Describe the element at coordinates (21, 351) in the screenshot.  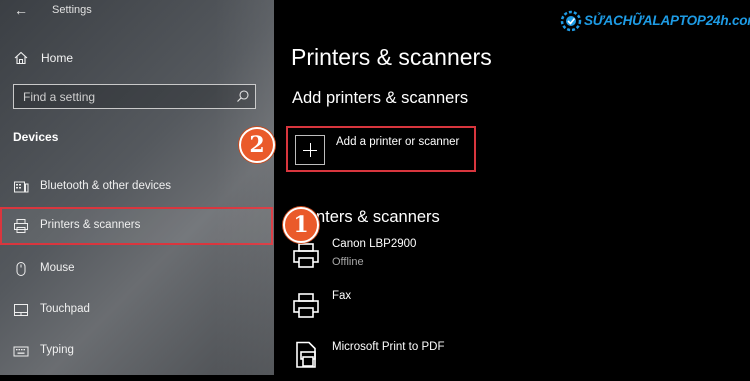
I see `keyboard-icon` at that location.